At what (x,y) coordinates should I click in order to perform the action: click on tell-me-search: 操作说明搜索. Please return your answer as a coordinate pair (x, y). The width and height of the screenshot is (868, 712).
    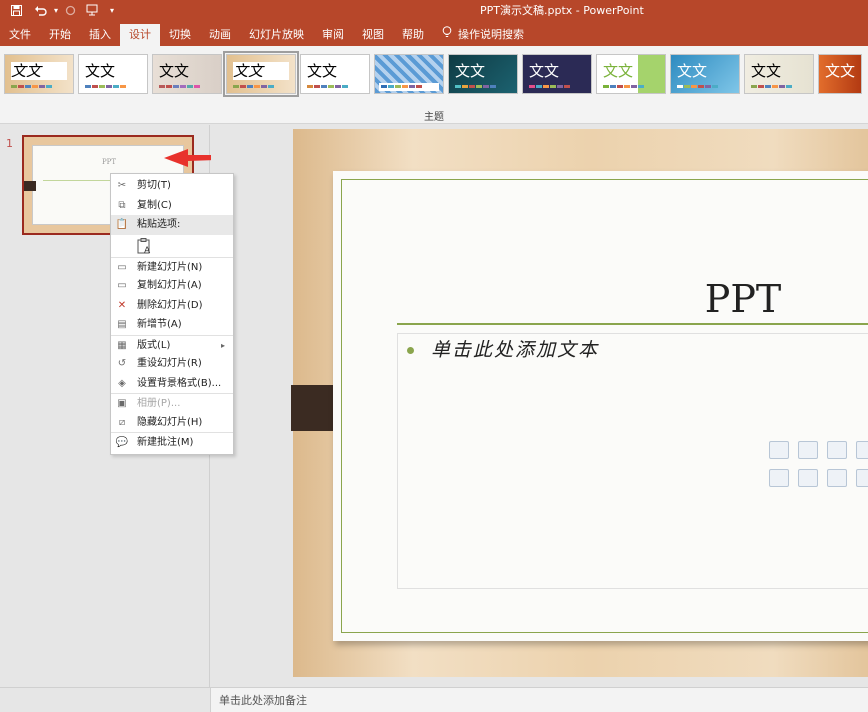
    Looking at the image, I should click on (483, 35).